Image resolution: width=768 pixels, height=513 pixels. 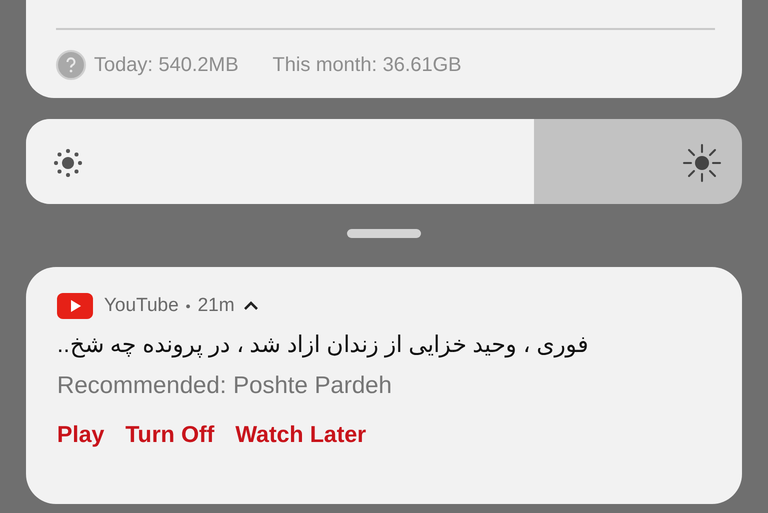 I want to click on app-name: YouTube, so click(x=141, y=306).